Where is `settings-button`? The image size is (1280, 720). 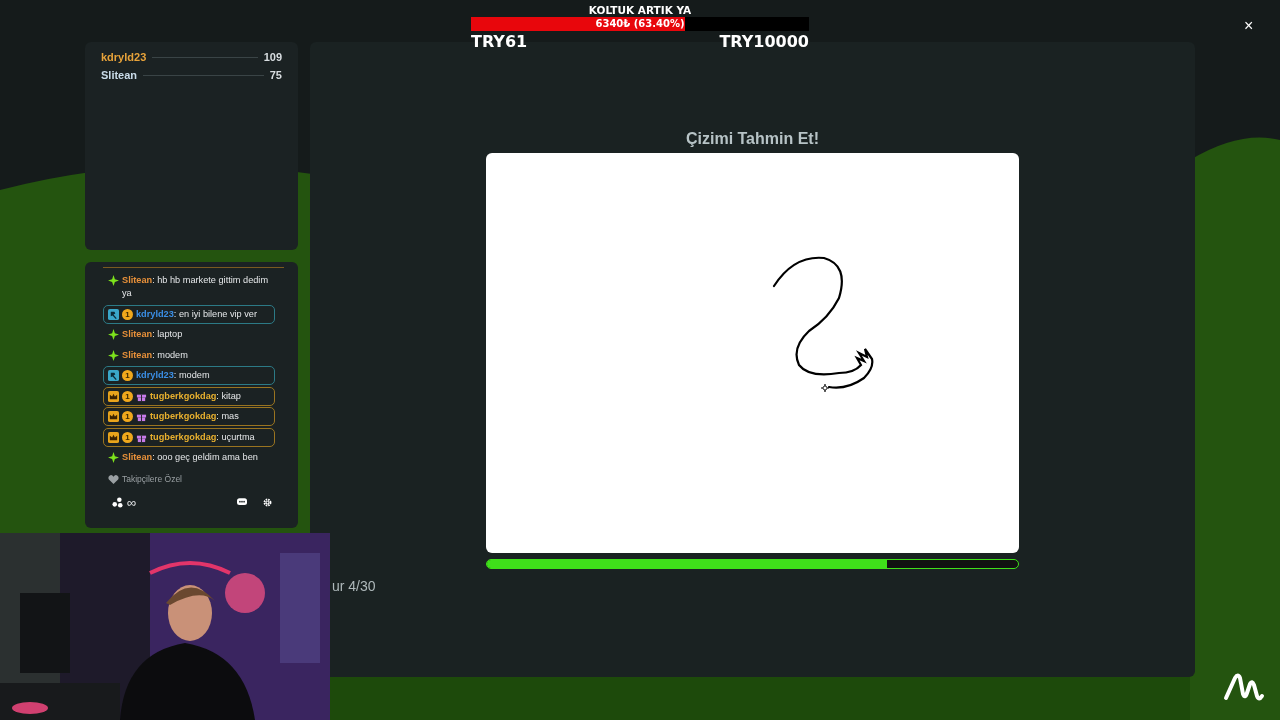 settings-button is located at coordinates (267, 502).